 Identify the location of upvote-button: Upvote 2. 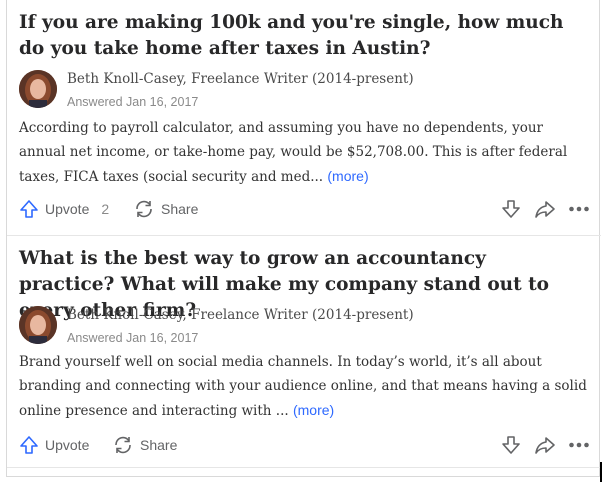
(64, 209).